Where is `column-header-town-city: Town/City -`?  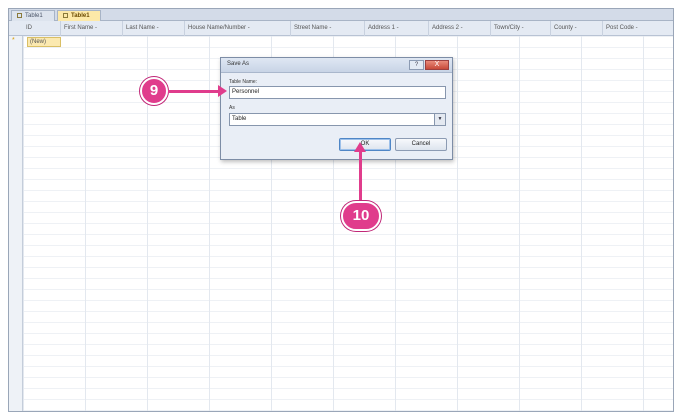 column-header-town-city: Town/City - is located at coordinates (521, 28).